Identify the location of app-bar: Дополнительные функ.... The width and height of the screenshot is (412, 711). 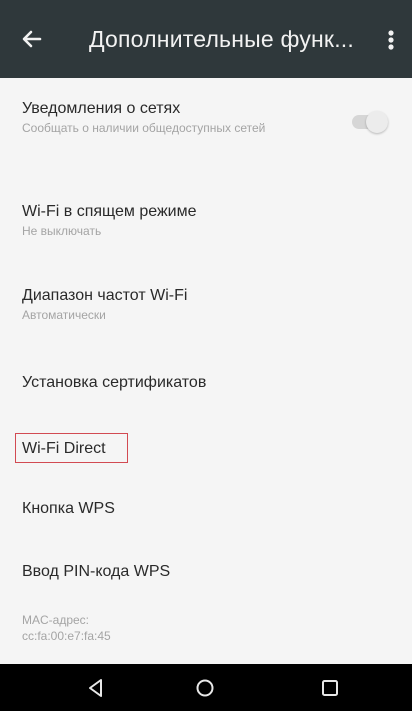
(206, 39).